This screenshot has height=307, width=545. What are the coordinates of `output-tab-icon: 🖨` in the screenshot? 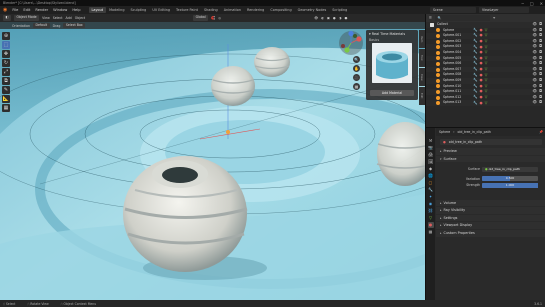 It's located at (431, 155).